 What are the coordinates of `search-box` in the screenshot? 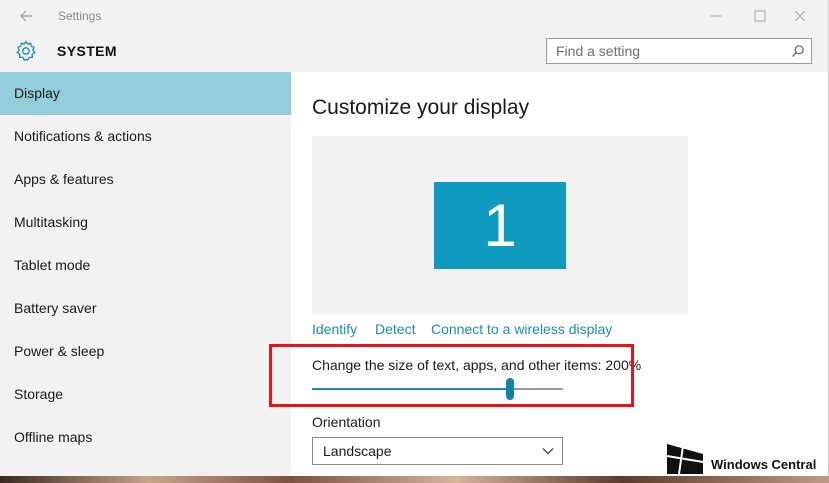 It's located at (679, 51).